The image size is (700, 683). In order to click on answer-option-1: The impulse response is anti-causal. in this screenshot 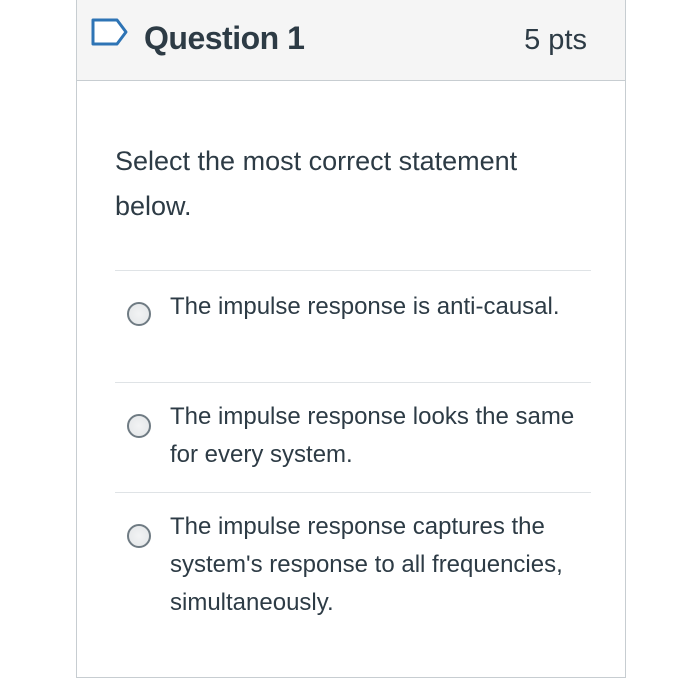, I will do `click(353, 326)`.